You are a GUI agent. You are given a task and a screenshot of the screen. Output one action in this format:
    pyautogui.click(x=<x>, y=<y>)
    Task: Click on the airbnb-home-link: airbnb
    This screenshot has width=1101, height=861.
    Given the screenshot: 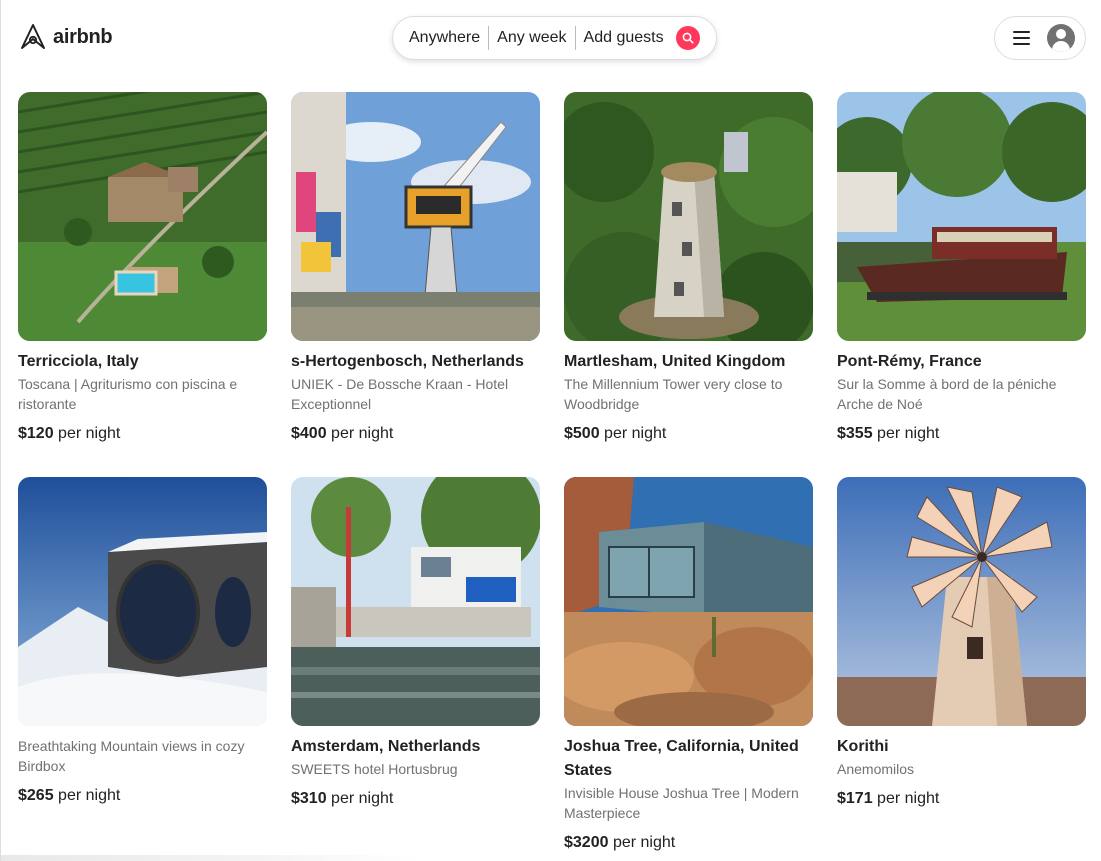 What is the action you would take?
    pyautogui.click(x=66, y=37)
    